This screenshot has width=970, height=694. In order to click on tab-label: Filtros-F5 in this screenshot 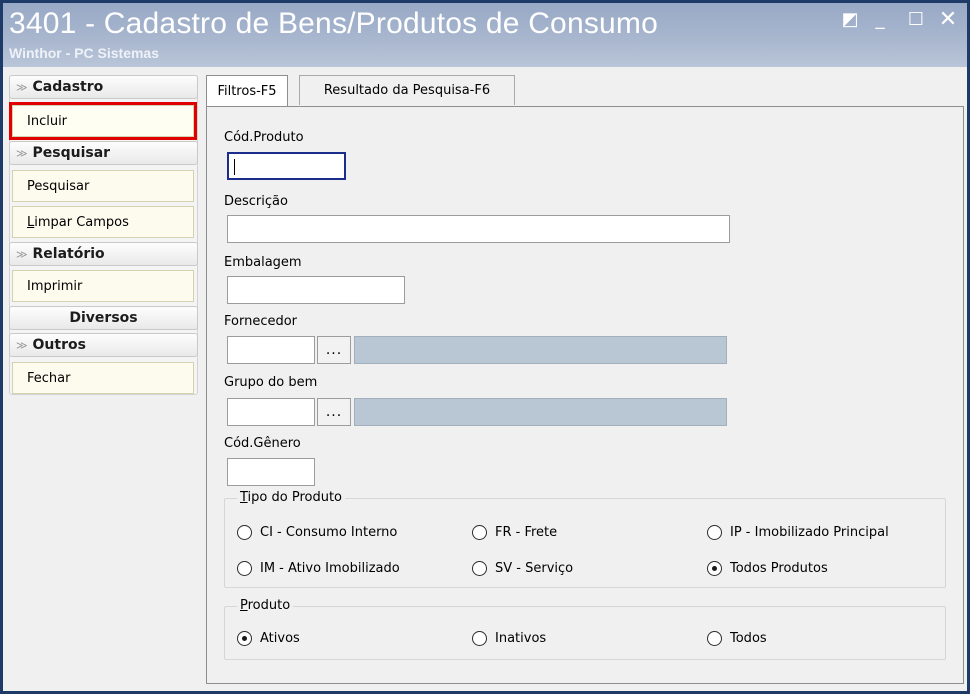, I will do `click(247, 91)`.